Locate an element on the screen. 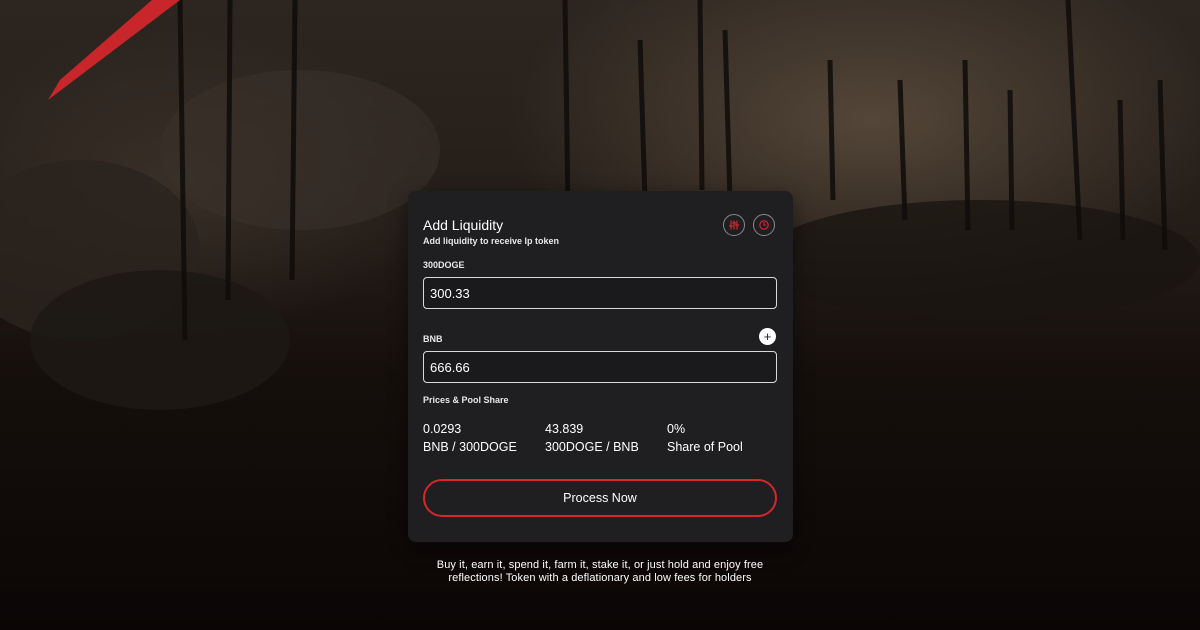 The height and width of the screenshot is (630, 1200). token-b-amount-input is located at coordinates (600, 367).